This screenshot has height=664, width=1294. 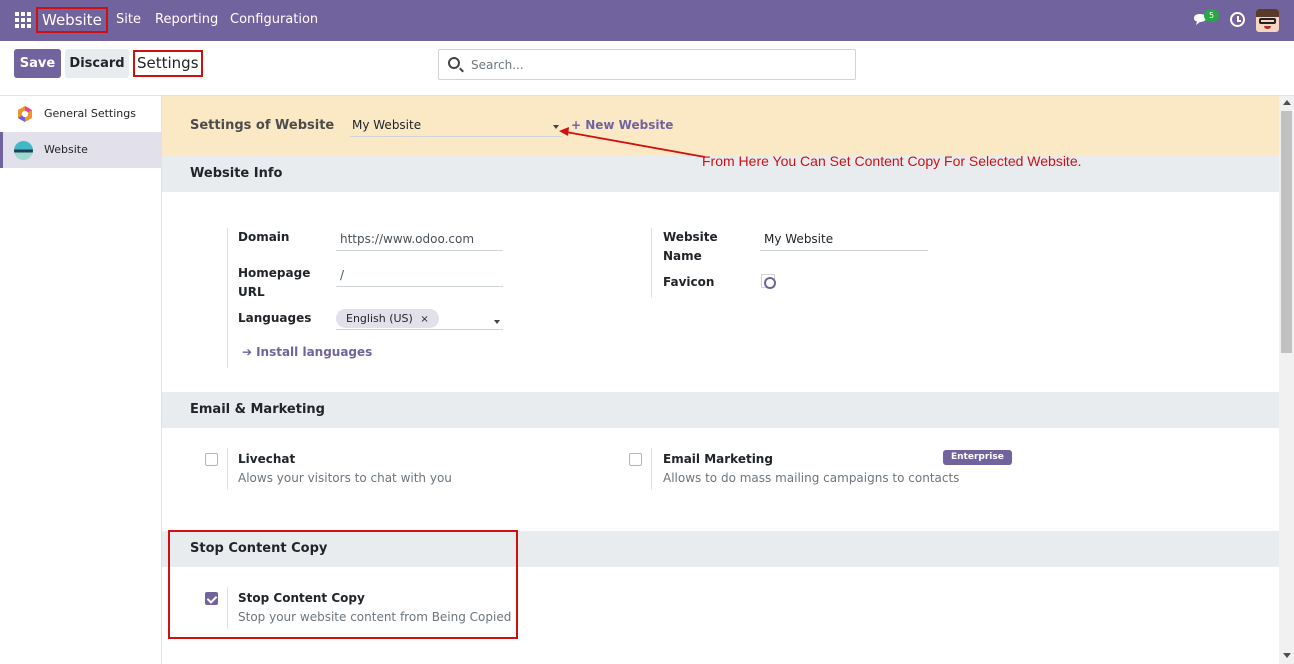 I want to click on sidebar-item-general-settings: General Settings, so click(x=80, y=114).